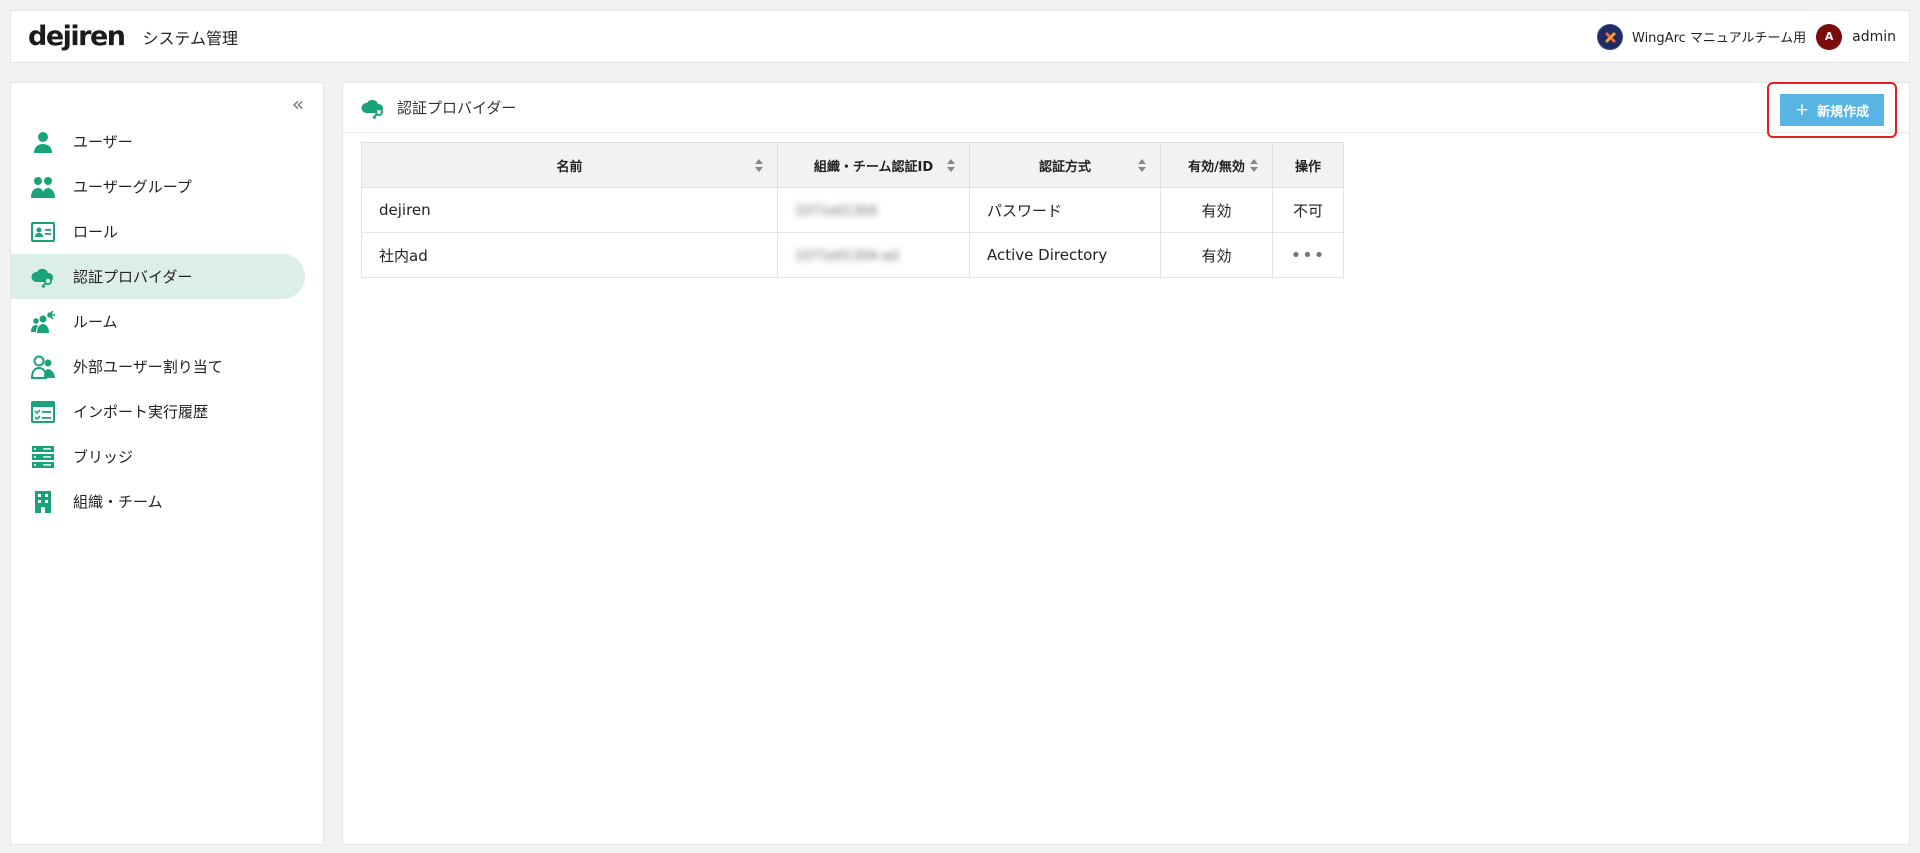 The image size is (1920, 853). I want to click on sidebar-item-auth-providers: 認証プロバイダー, so click(158, 276).